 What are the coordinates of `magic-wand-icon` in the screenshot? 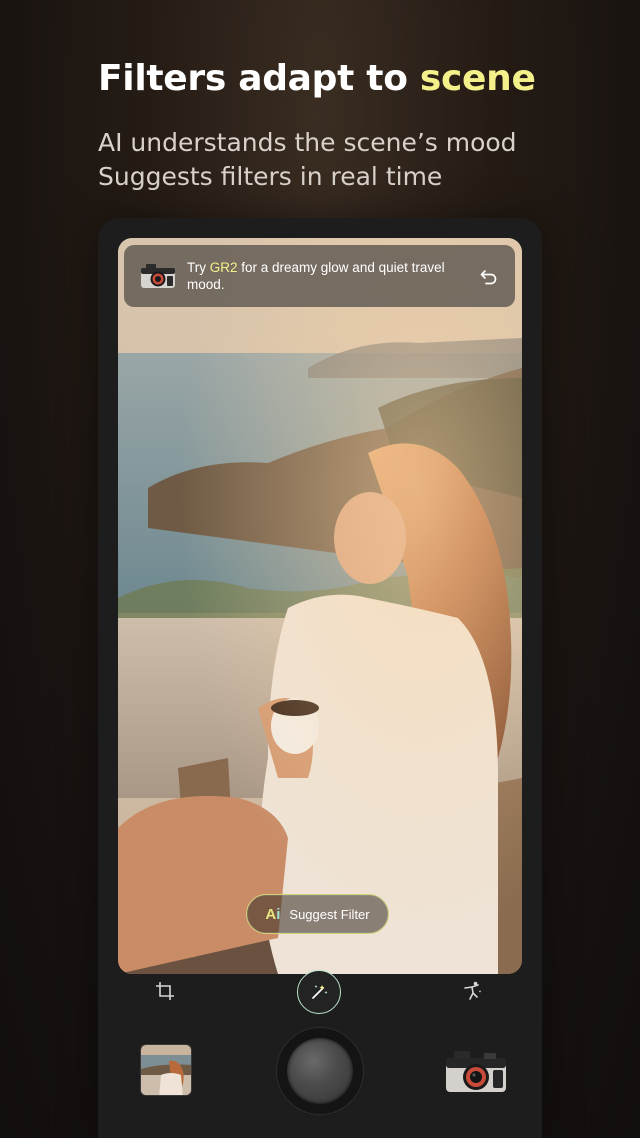 It's located at (320, 992).